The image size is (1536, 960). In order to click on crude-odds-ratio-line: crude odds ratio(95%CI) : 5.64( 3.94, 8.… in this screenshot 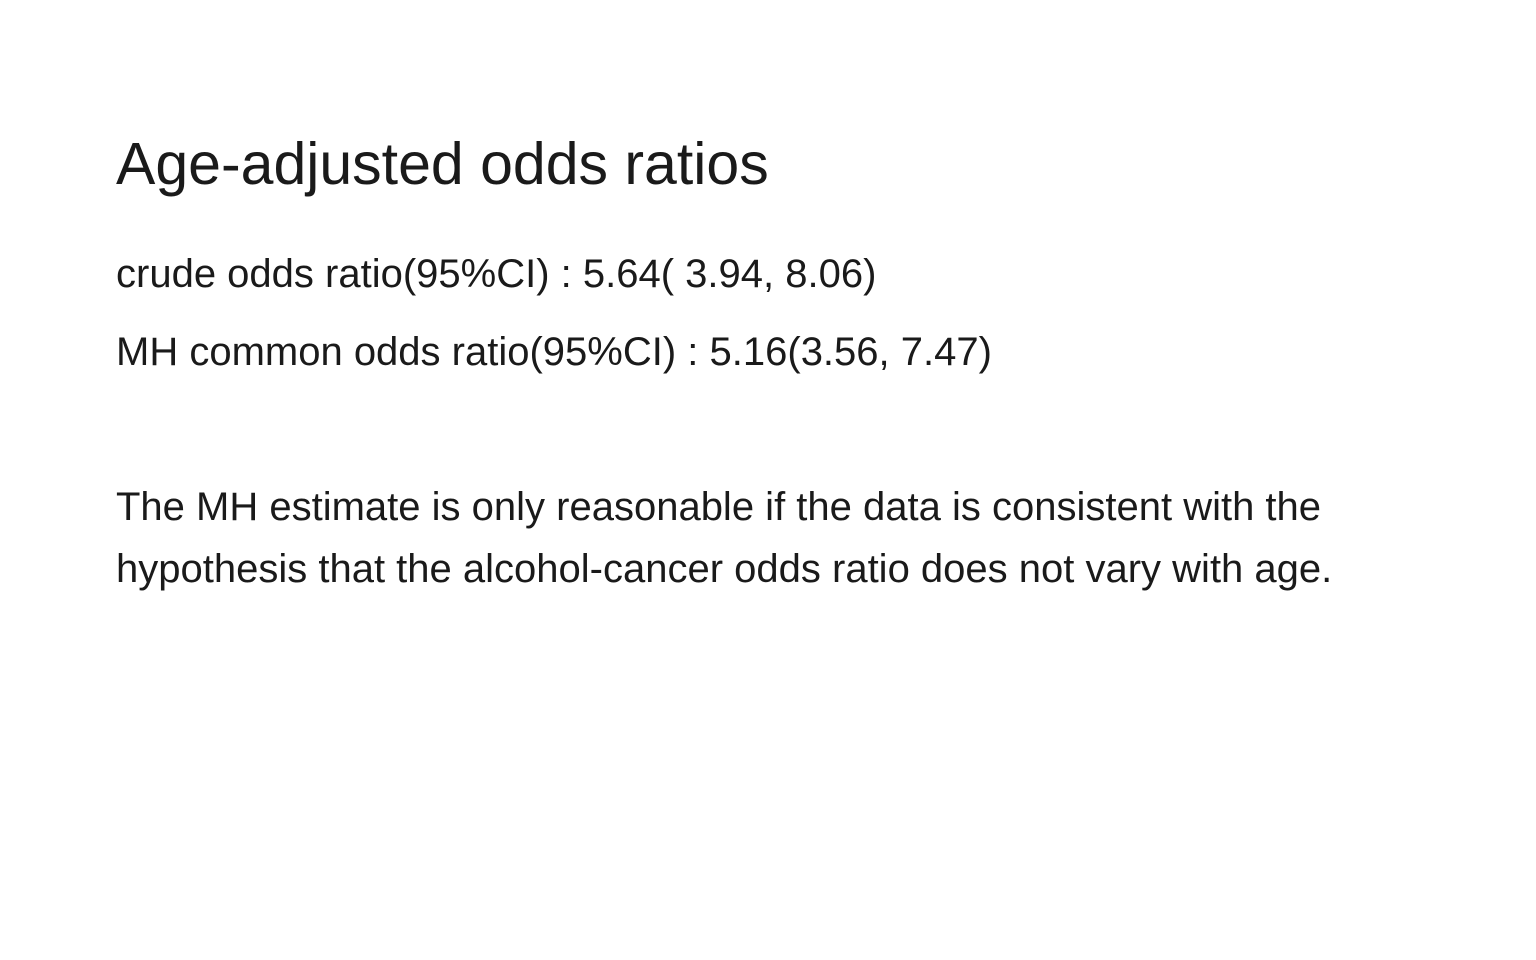, I will do `click(496, 274)`.